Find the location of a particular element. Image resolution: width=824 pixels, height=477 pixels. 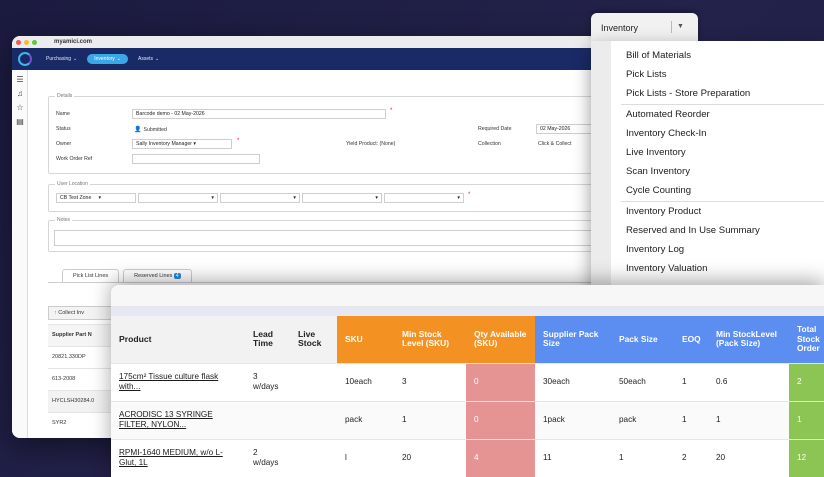

work-order-input is located at coordinates (196, 159).